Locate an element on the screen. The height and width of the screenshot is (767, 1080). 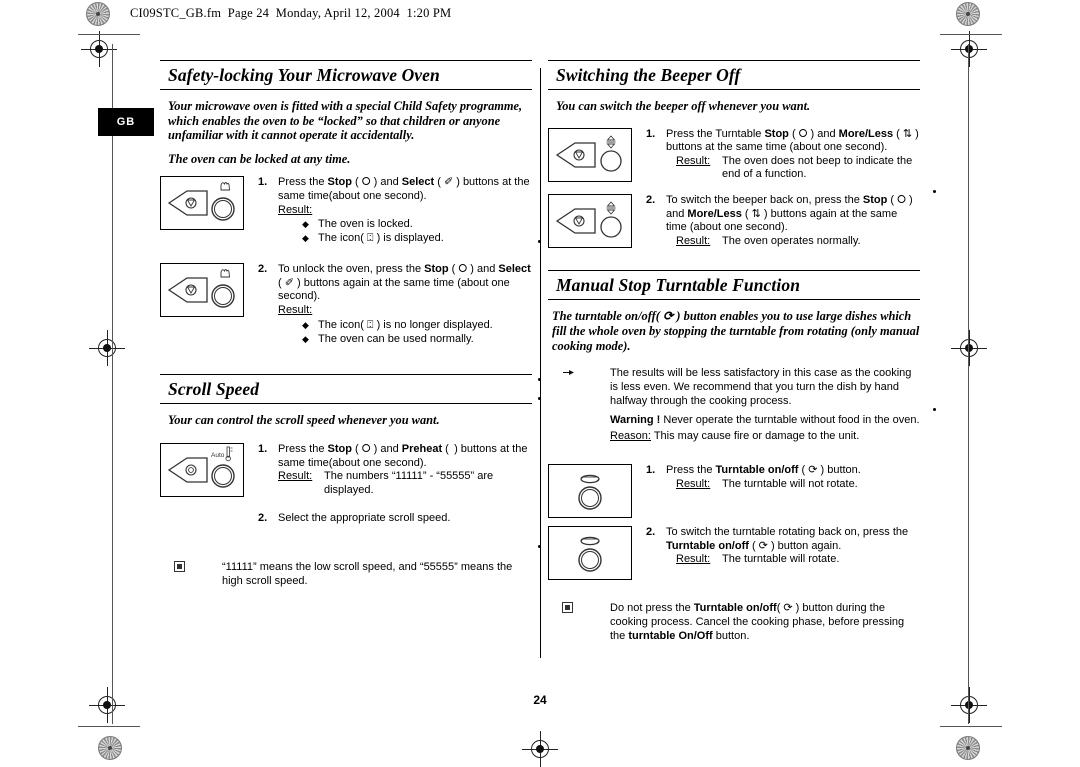
hand-pointer-icon is located at coordinates (579, 405).